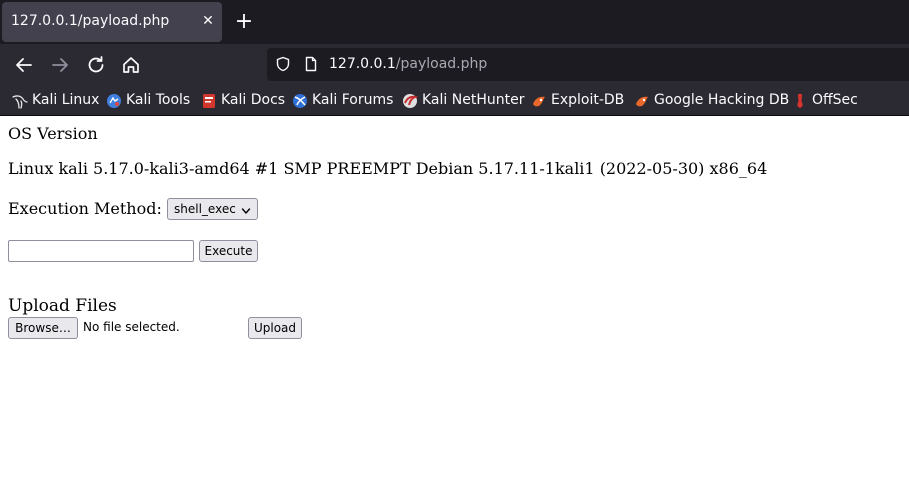 The image size is (909, 486). I want to click on back-arrow-icon, so click(24, 65).